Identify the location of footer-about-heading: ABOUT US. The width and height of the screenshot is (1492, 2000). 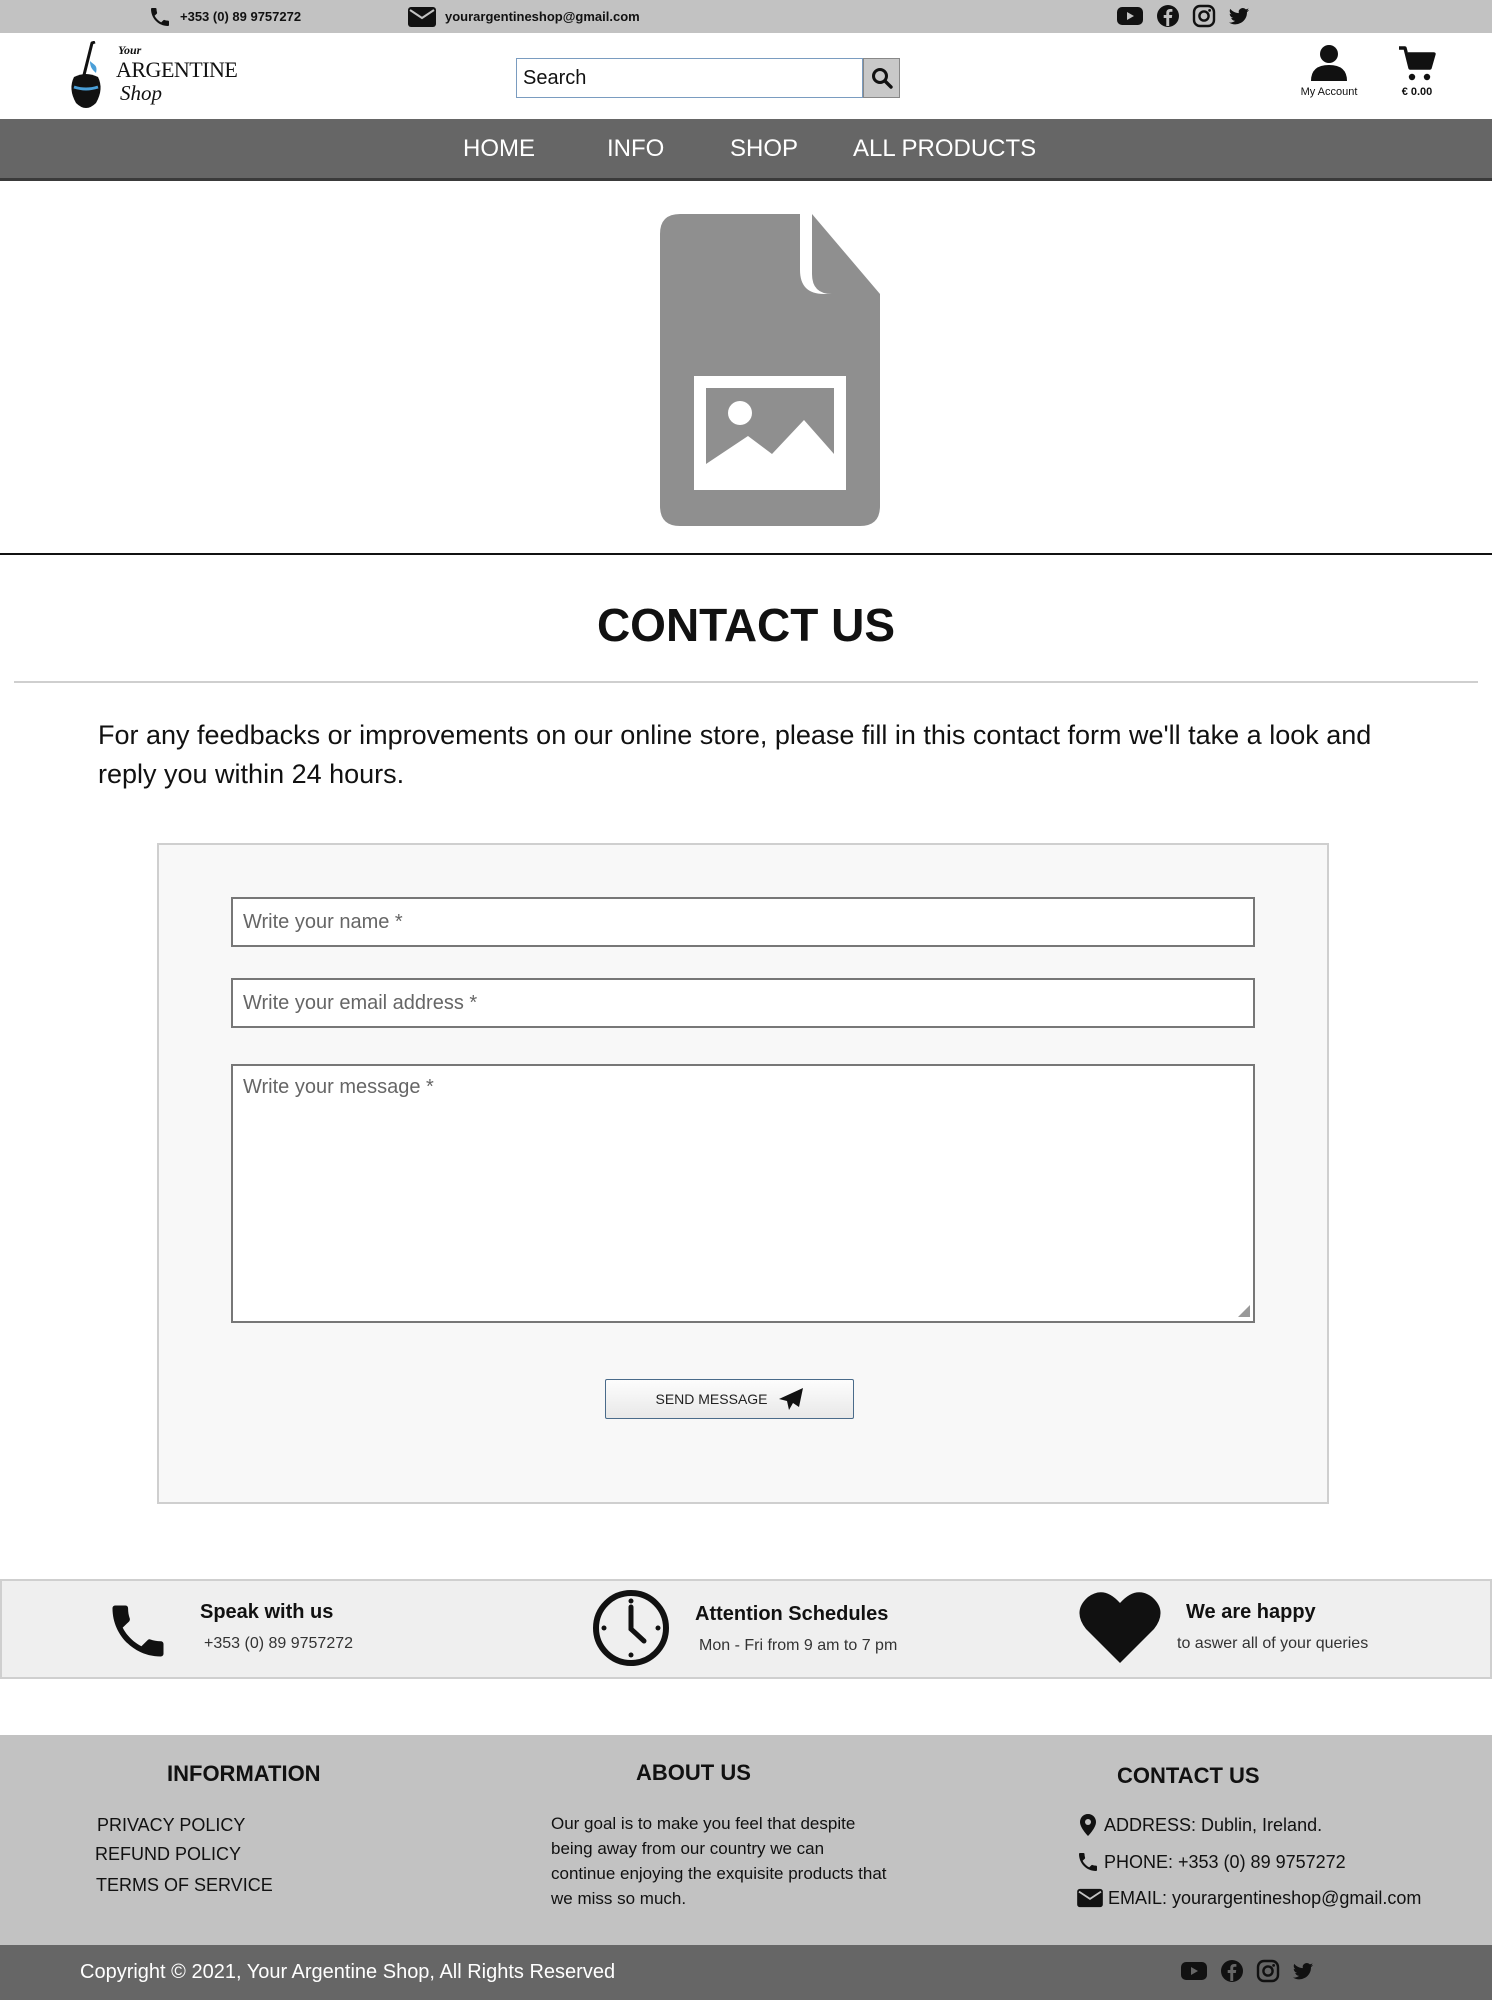
(693, 1772).